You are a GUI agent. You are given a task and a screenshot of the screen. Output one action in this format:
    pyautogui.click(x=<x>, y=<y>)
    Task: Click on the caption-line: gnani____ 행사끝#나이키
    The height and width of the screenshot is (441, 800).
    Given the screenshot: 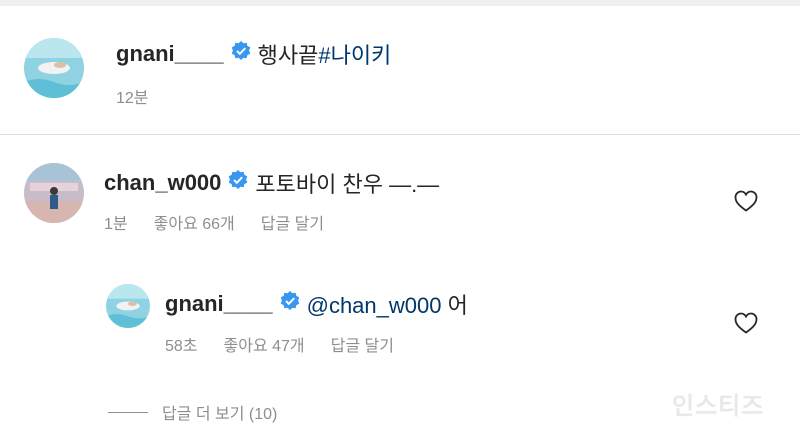 What is the action you would take?
    pyautogui.click(x=253, y=54)
    